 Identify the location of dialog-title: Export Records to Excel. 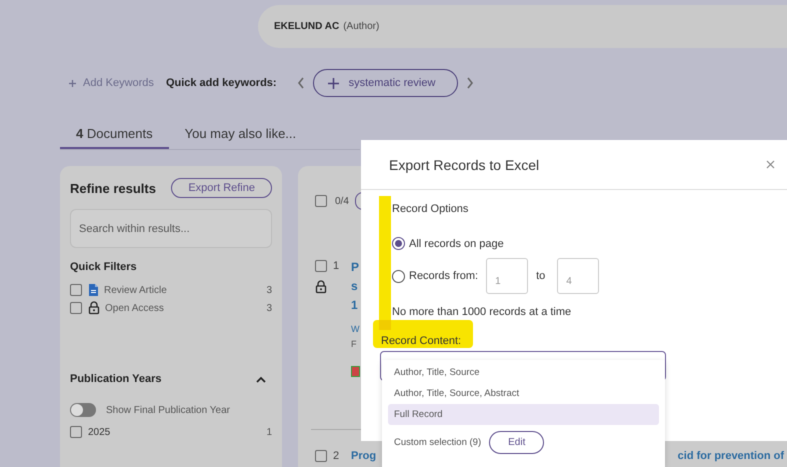
(464, 164).